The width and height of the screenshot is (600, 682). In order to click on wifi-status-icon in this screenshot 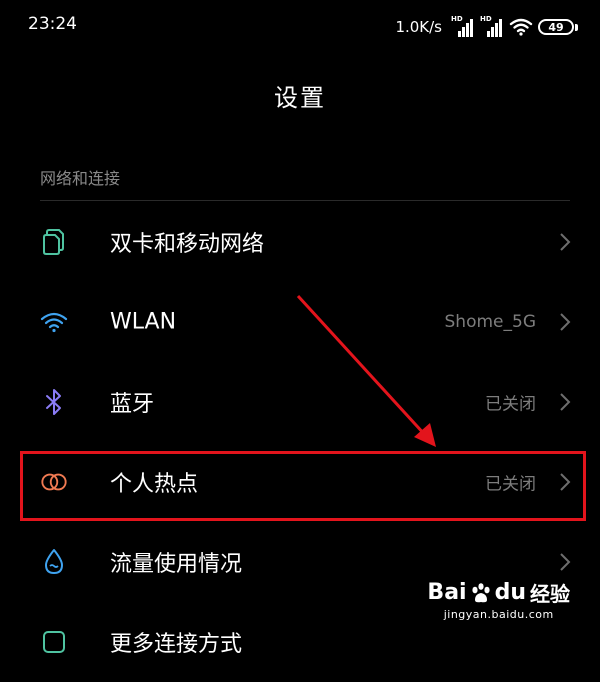, I will do `click(521, 27)`.